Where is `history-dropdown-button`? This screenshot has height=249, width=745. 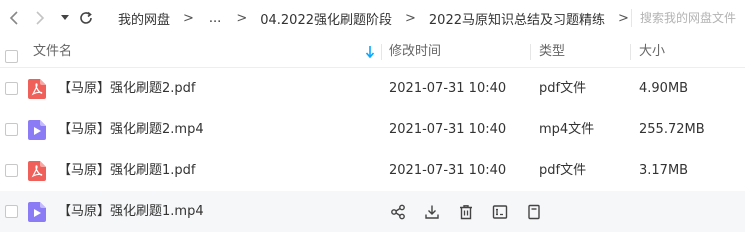 history-dropdown-button is located at coordinates (65, 18).